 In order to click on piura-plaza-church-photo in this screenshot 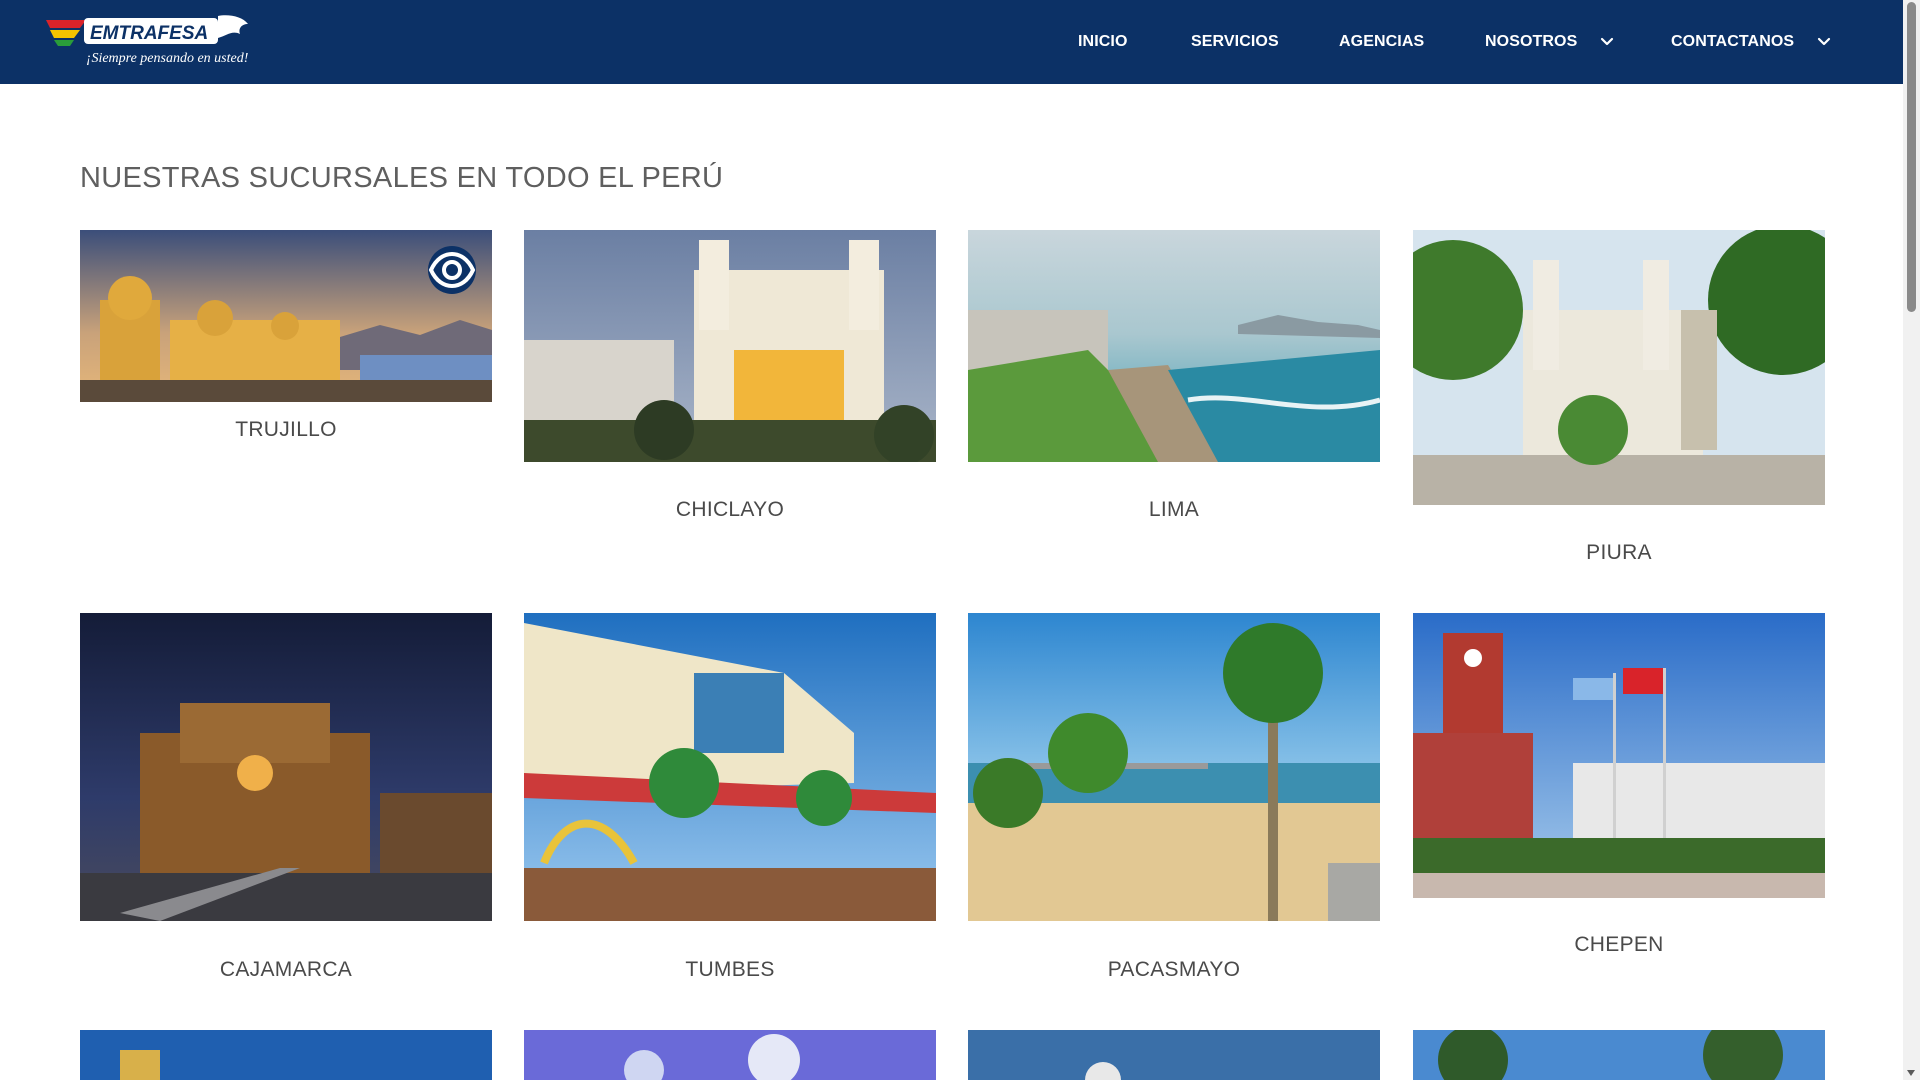, I will do `click(1619, 367)`.